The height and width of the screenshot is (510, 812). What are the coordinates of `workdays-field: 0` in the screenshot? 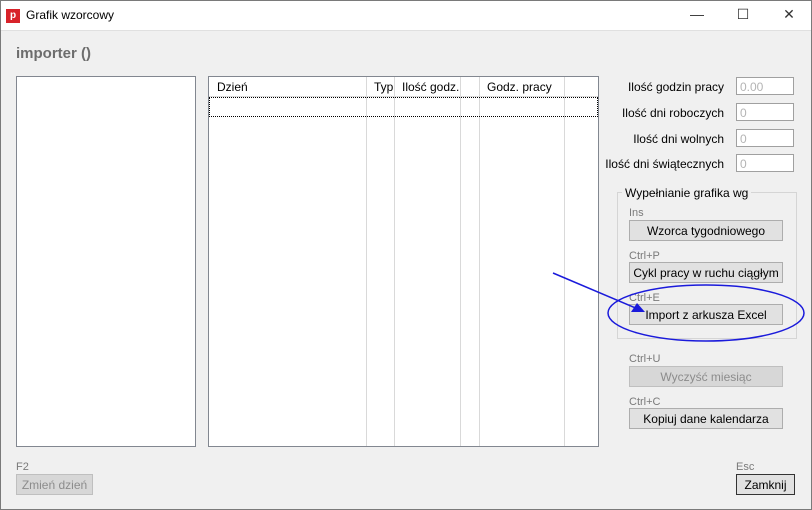 It's located at (765, 112).